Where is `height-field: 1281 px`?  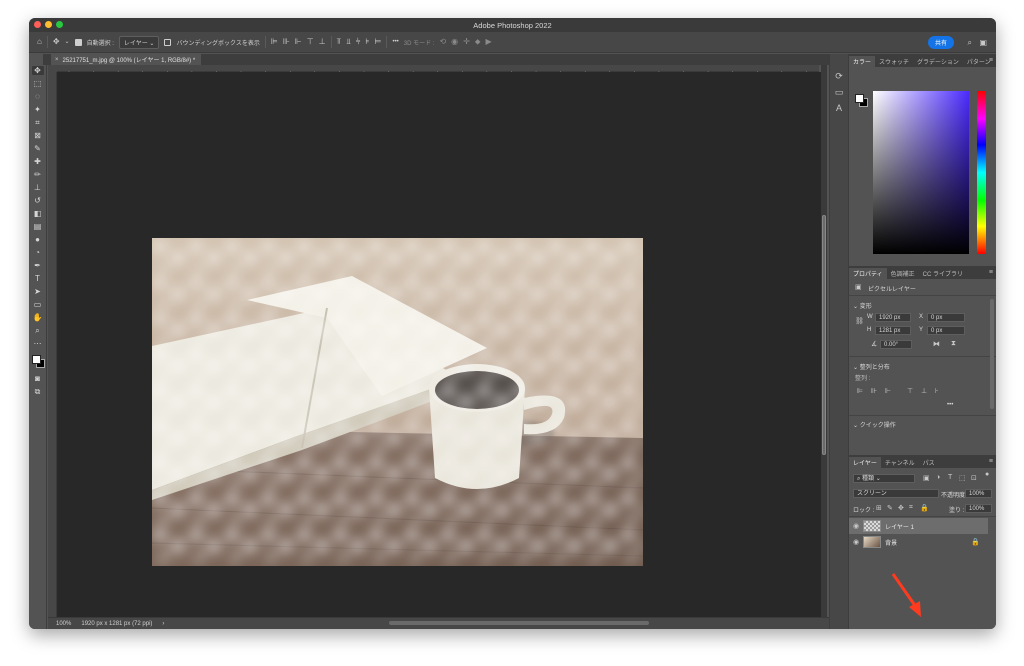 height-field: 1281 px is located at coordinates (893, 330).